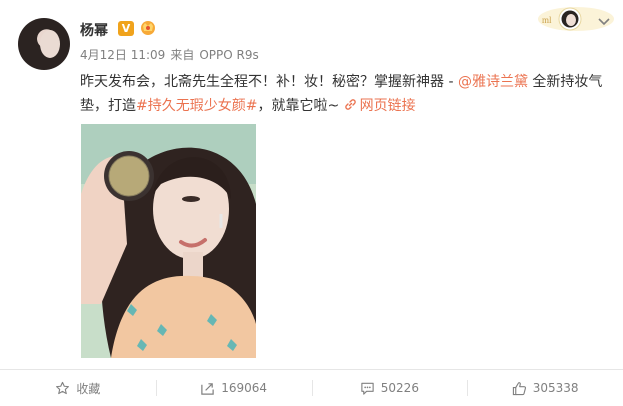  I want to click on like-count: 305338, so click(555, 388).